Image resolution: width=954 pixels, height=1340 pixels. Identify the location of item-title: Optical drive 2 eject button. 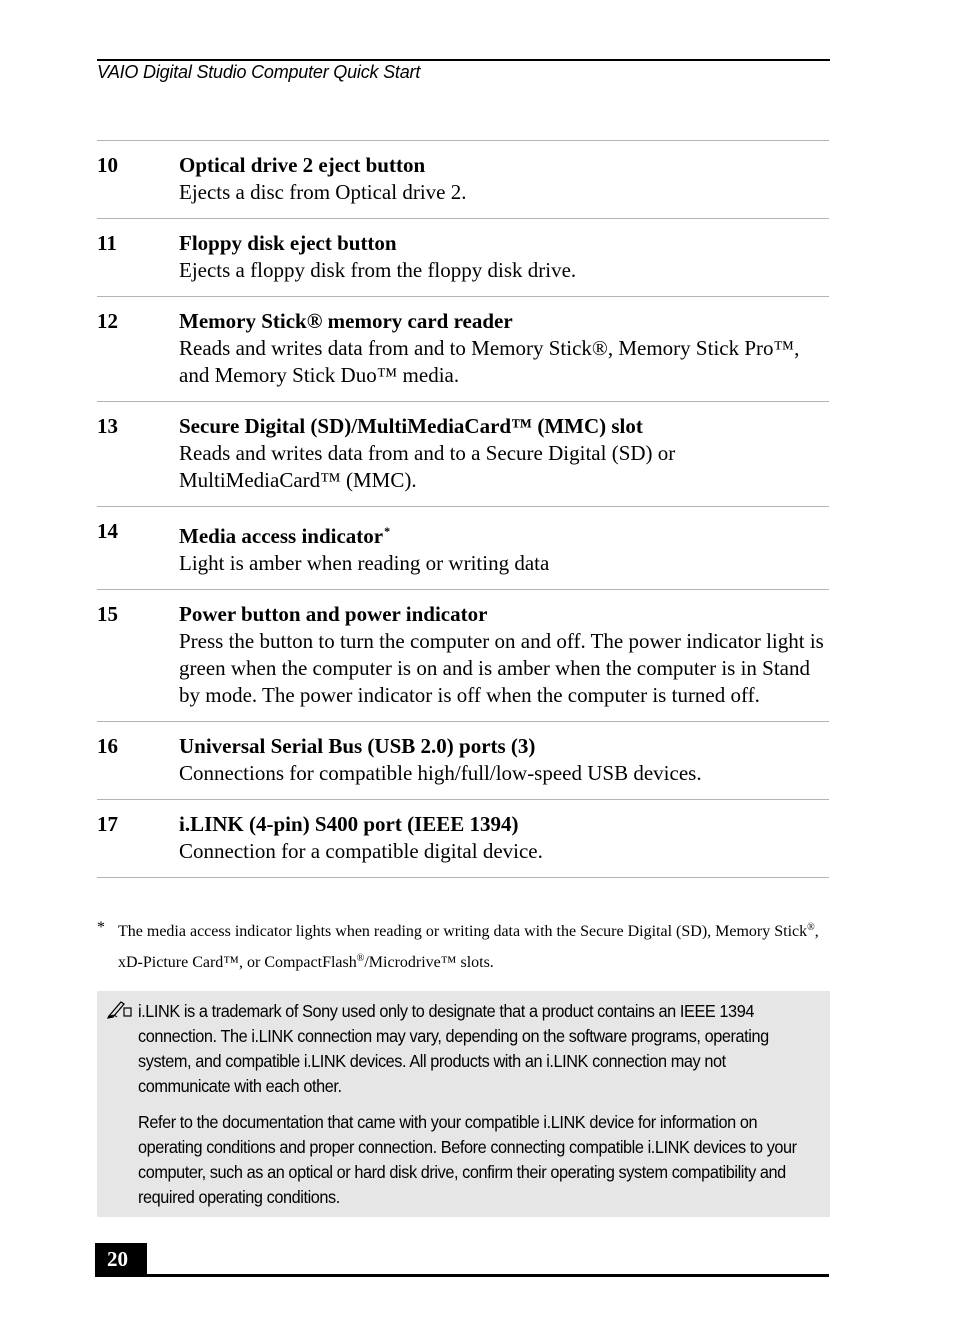
(302, 165).